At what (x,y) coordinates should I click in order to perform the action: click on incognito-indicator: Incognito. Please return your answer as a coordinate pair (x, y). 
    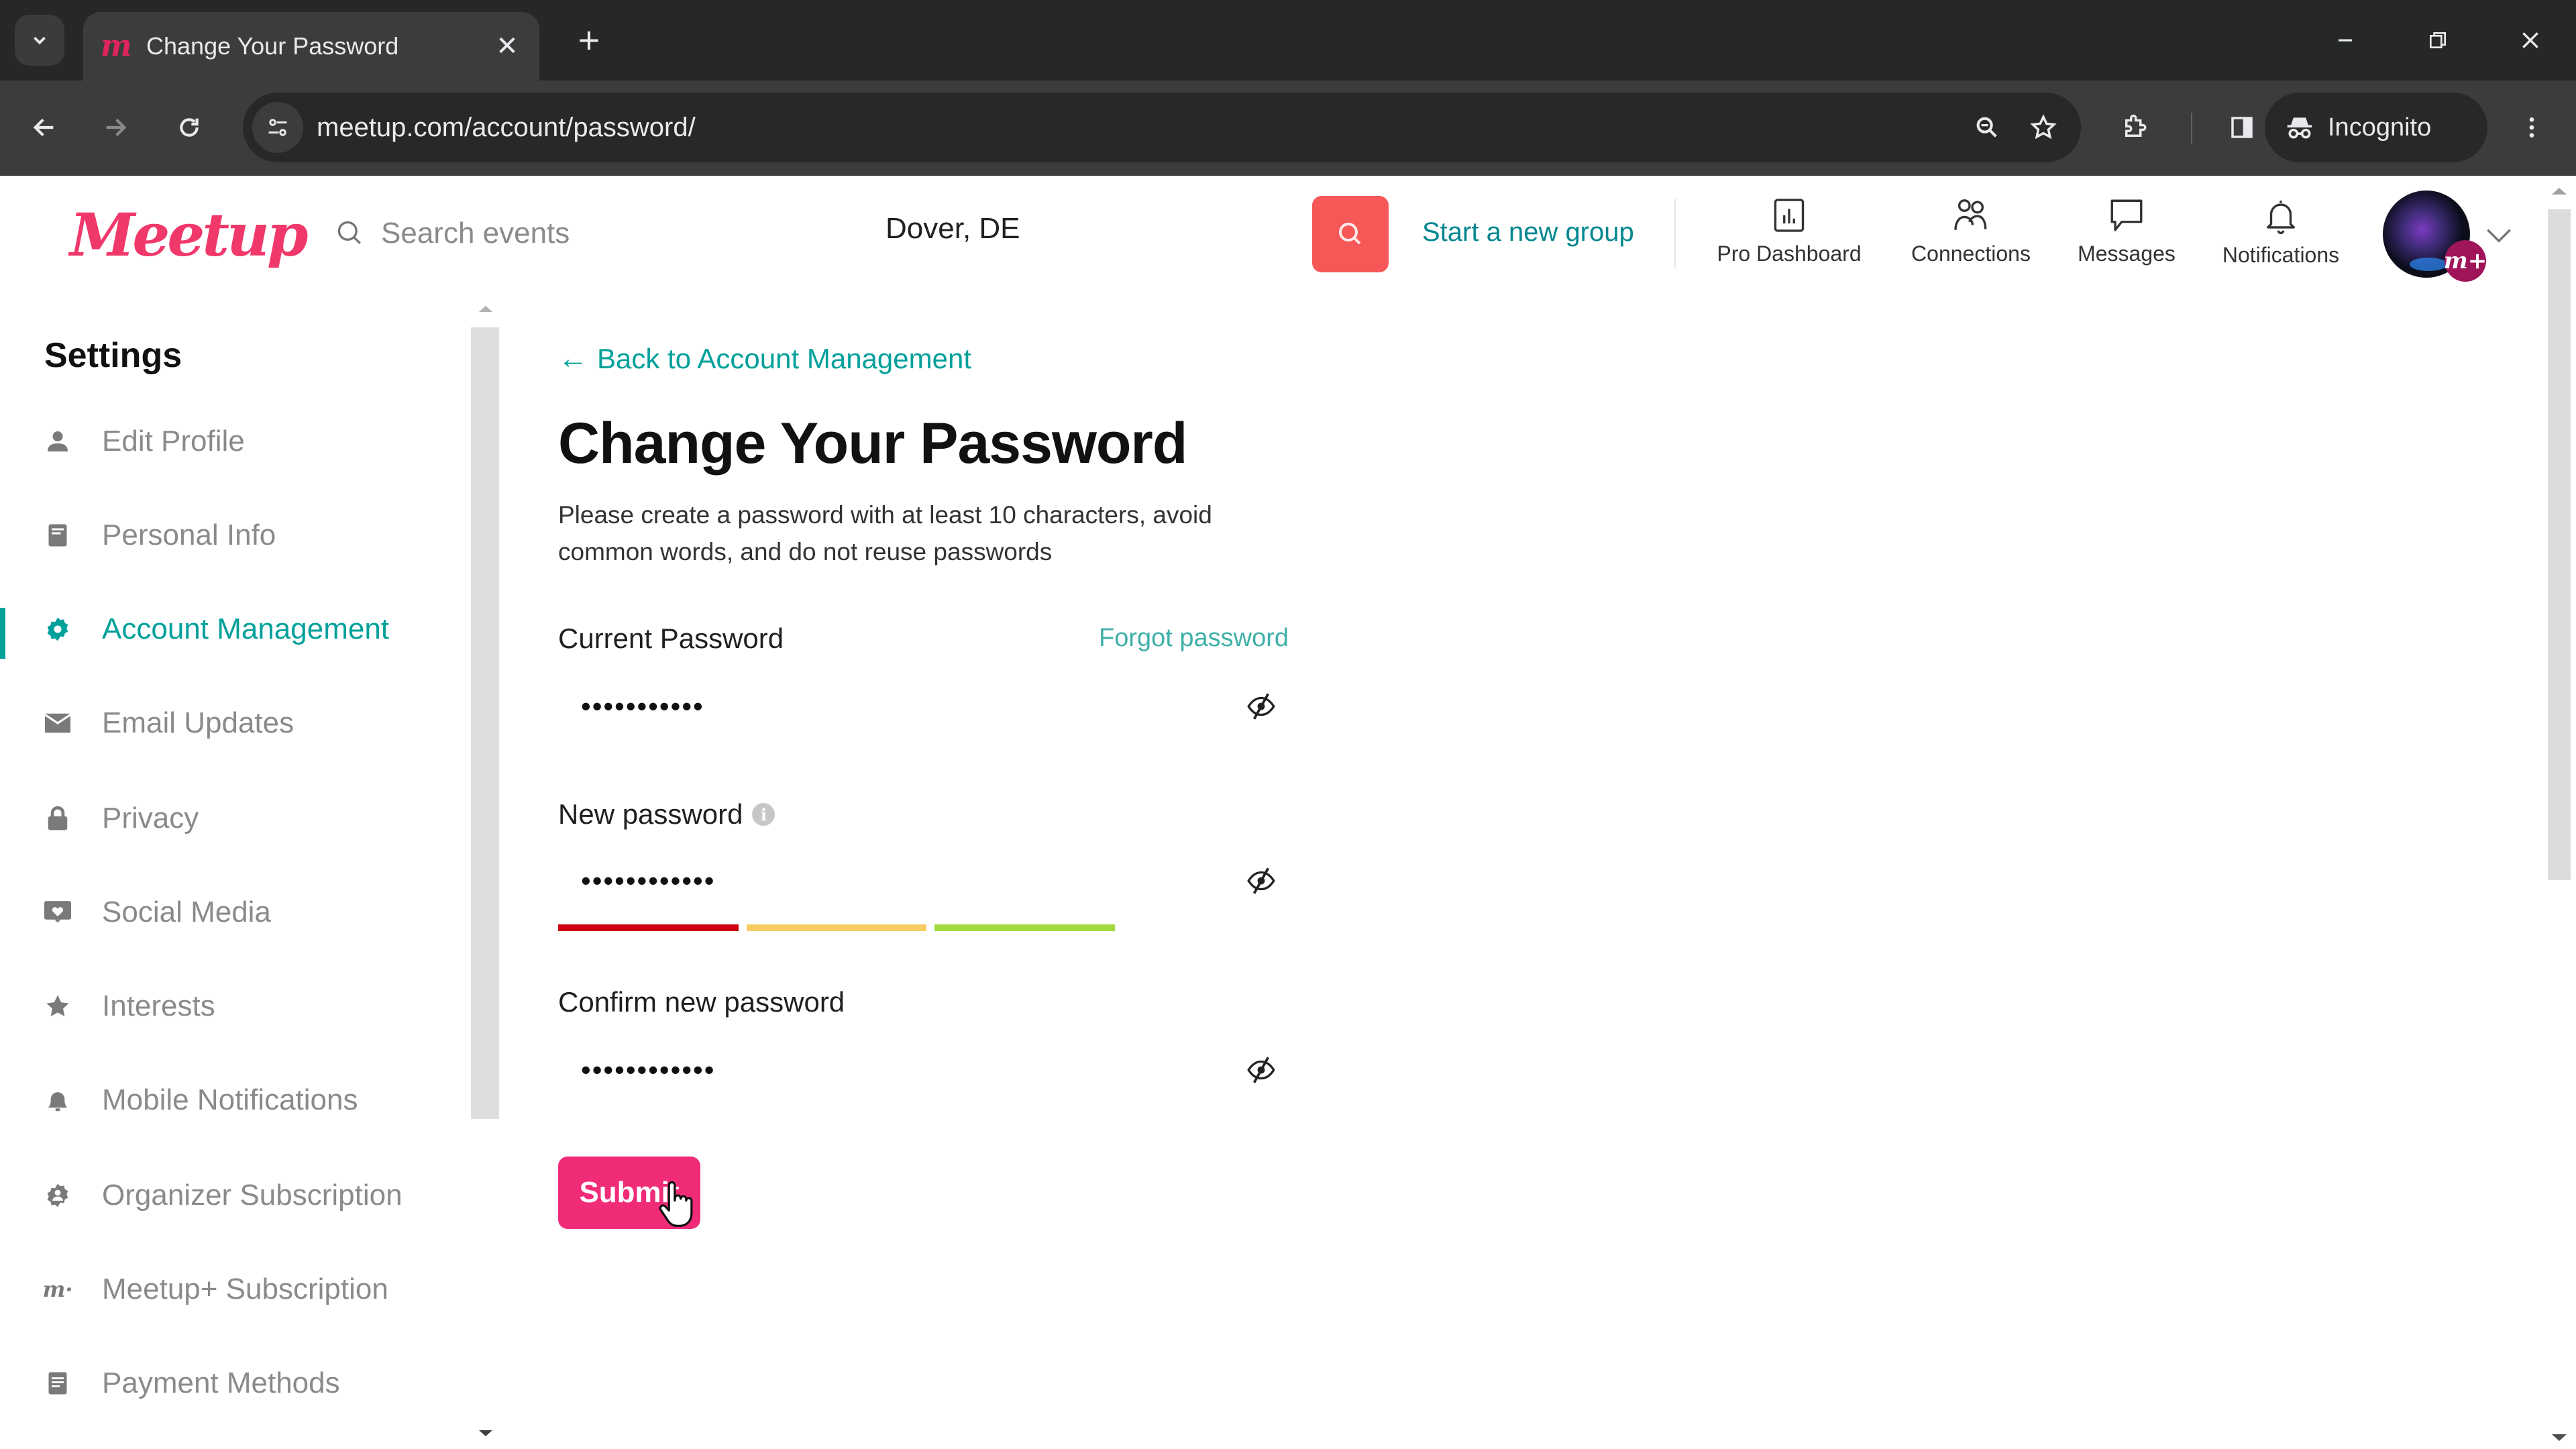
    Looking at the image, I should click on (2376, 127).